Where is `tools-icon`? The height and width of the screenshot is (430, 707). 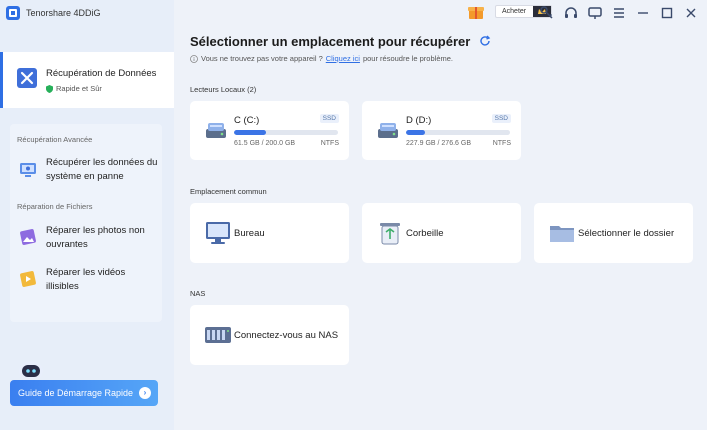
tools-icon is located at coordinates (27, 78).